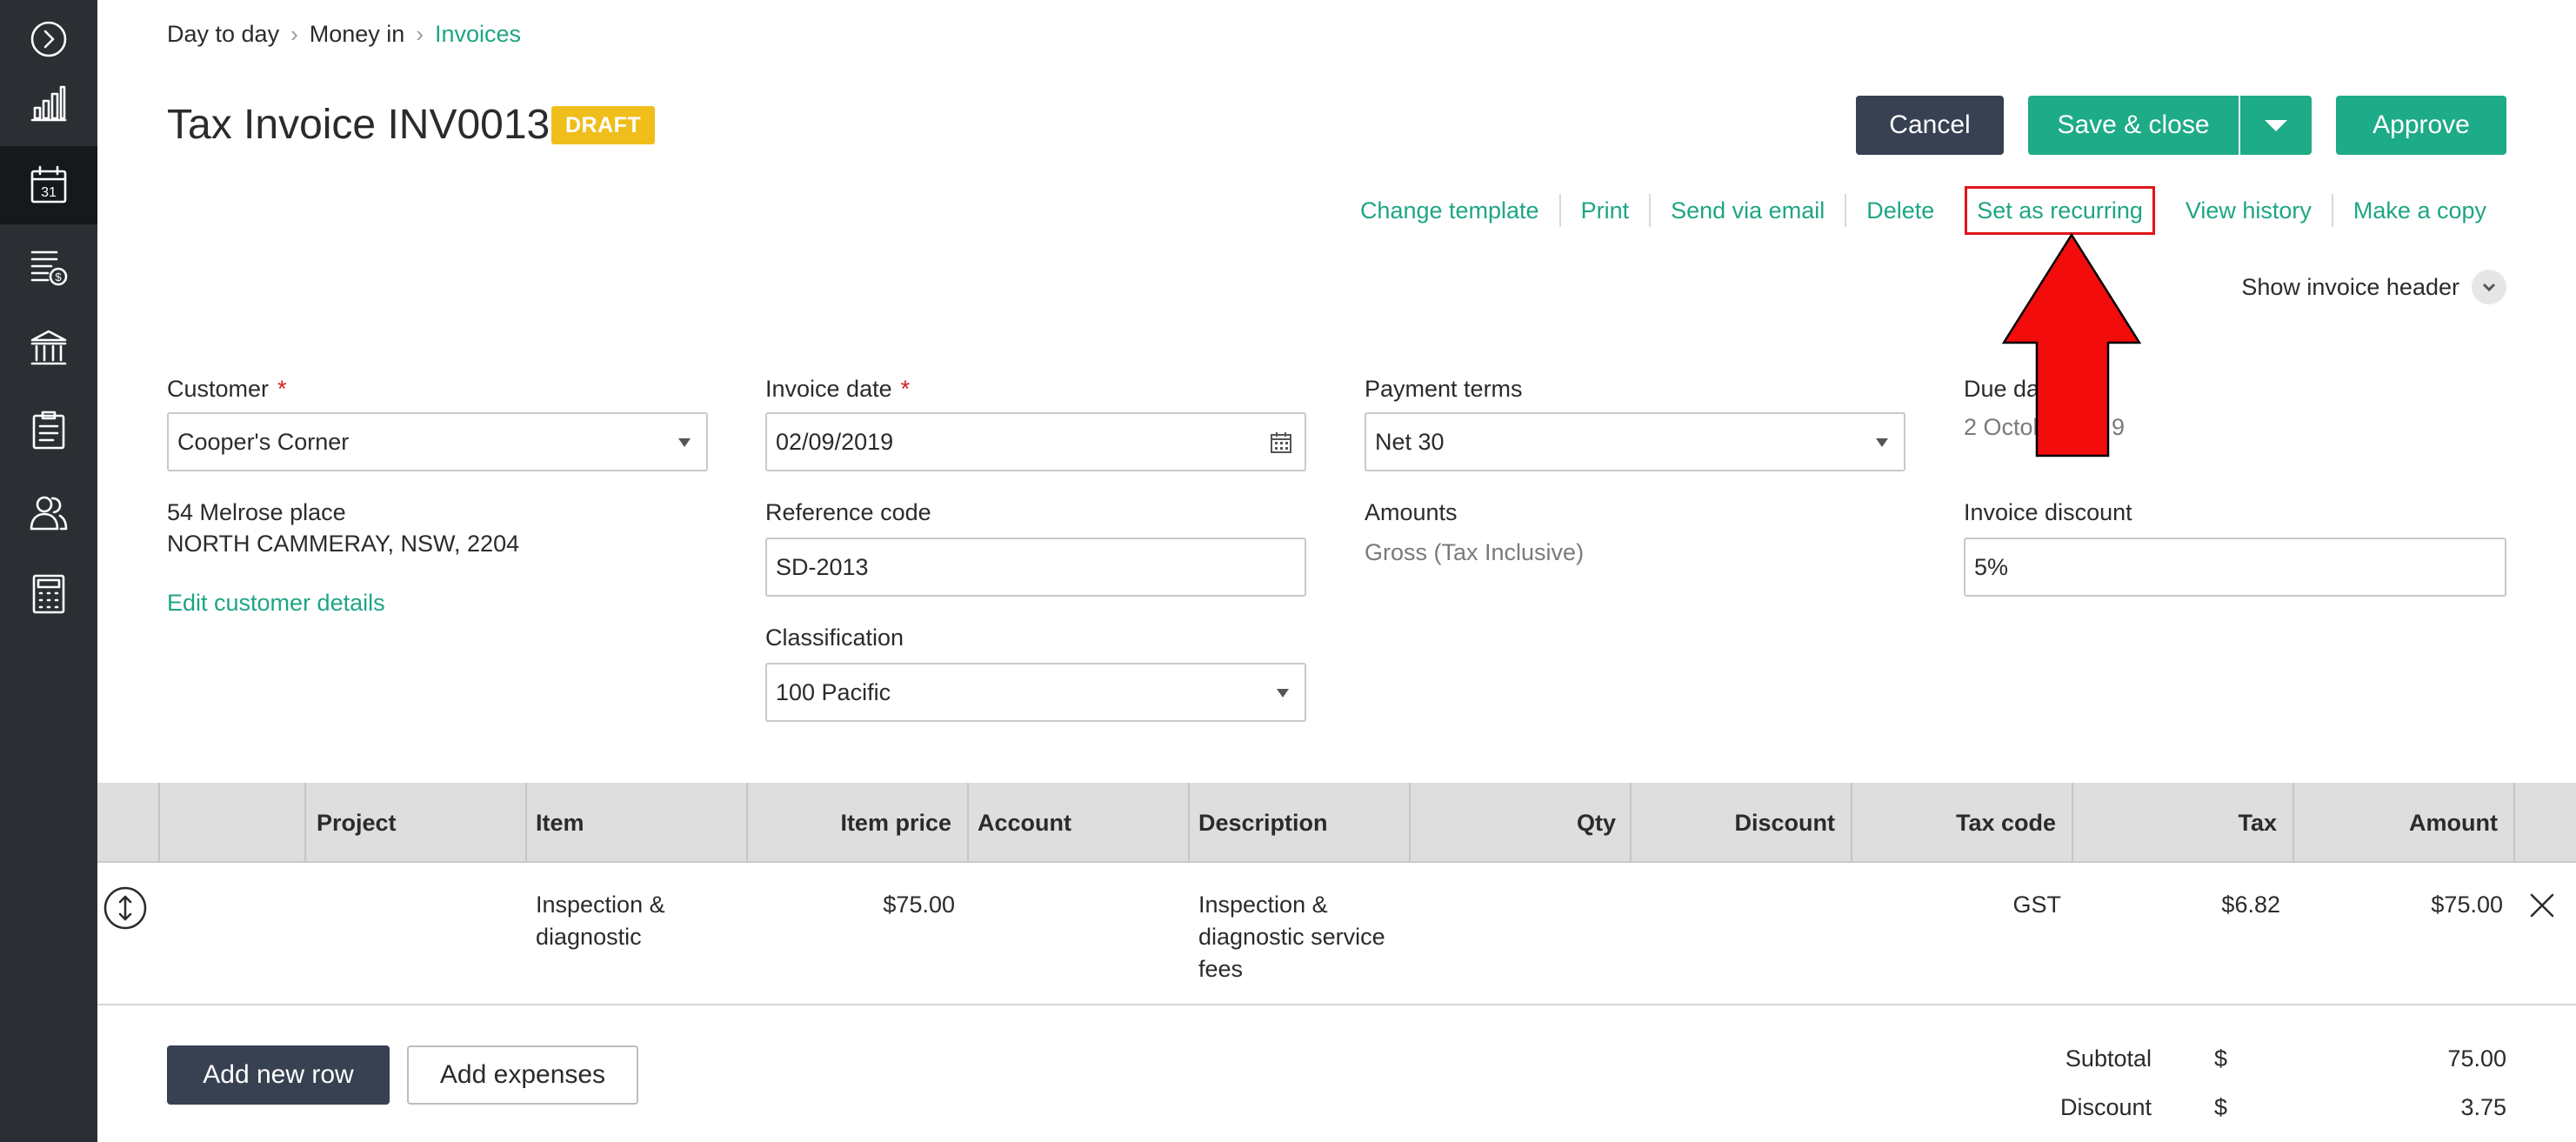  What do you see at coordinates (2105, 1107) in the screenshot?
I see `discount-total-label: Discount` at bounding box center [2105, 1107].